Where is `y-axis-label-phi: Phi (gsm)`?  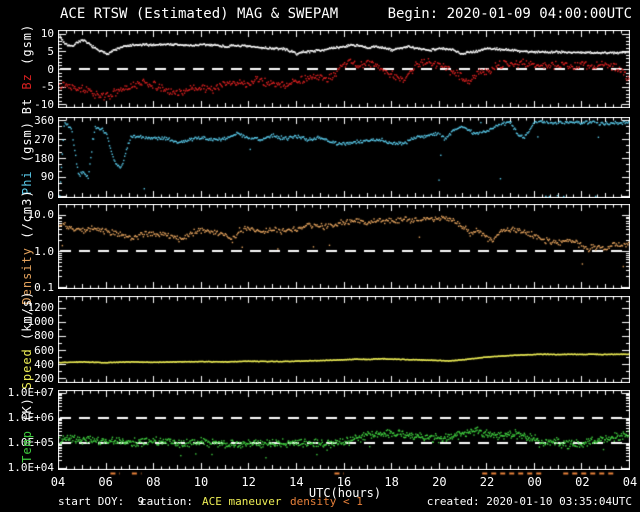
y-axis-label-phi: Phi (gsm) is located at coordinates (27, 157).